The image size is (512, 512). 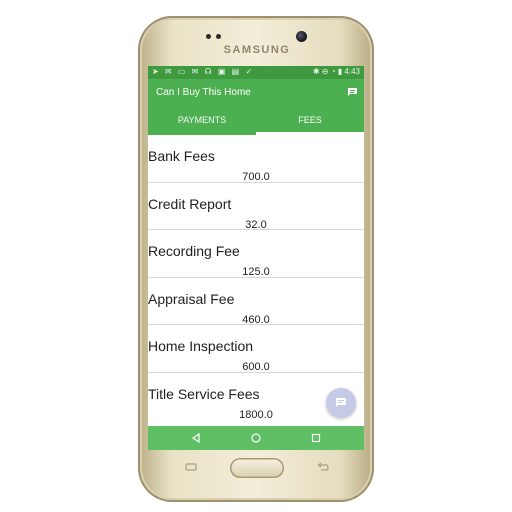 What do you see at coordinates (194, 251) in the screenshot?
I see `fee-label: Recording Fee` at bounding box center [194, 251].